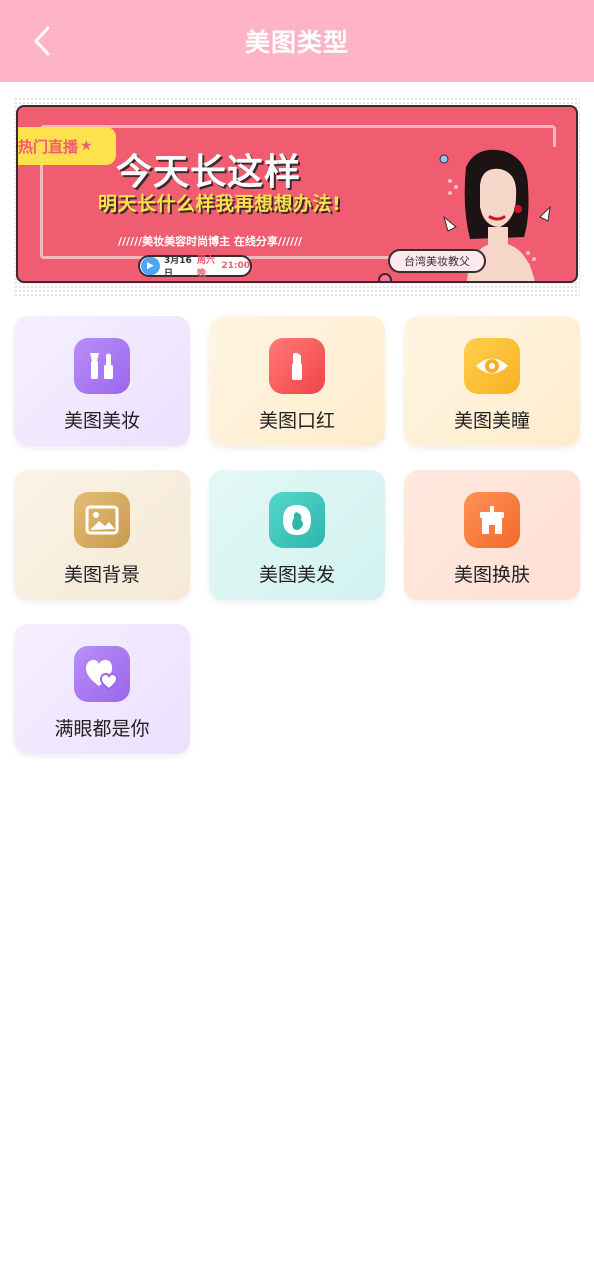  What do you see at coordinates (385, 277) in the screenshot?
I see `banner-indicator-dot` at bounding box center [385, 277].